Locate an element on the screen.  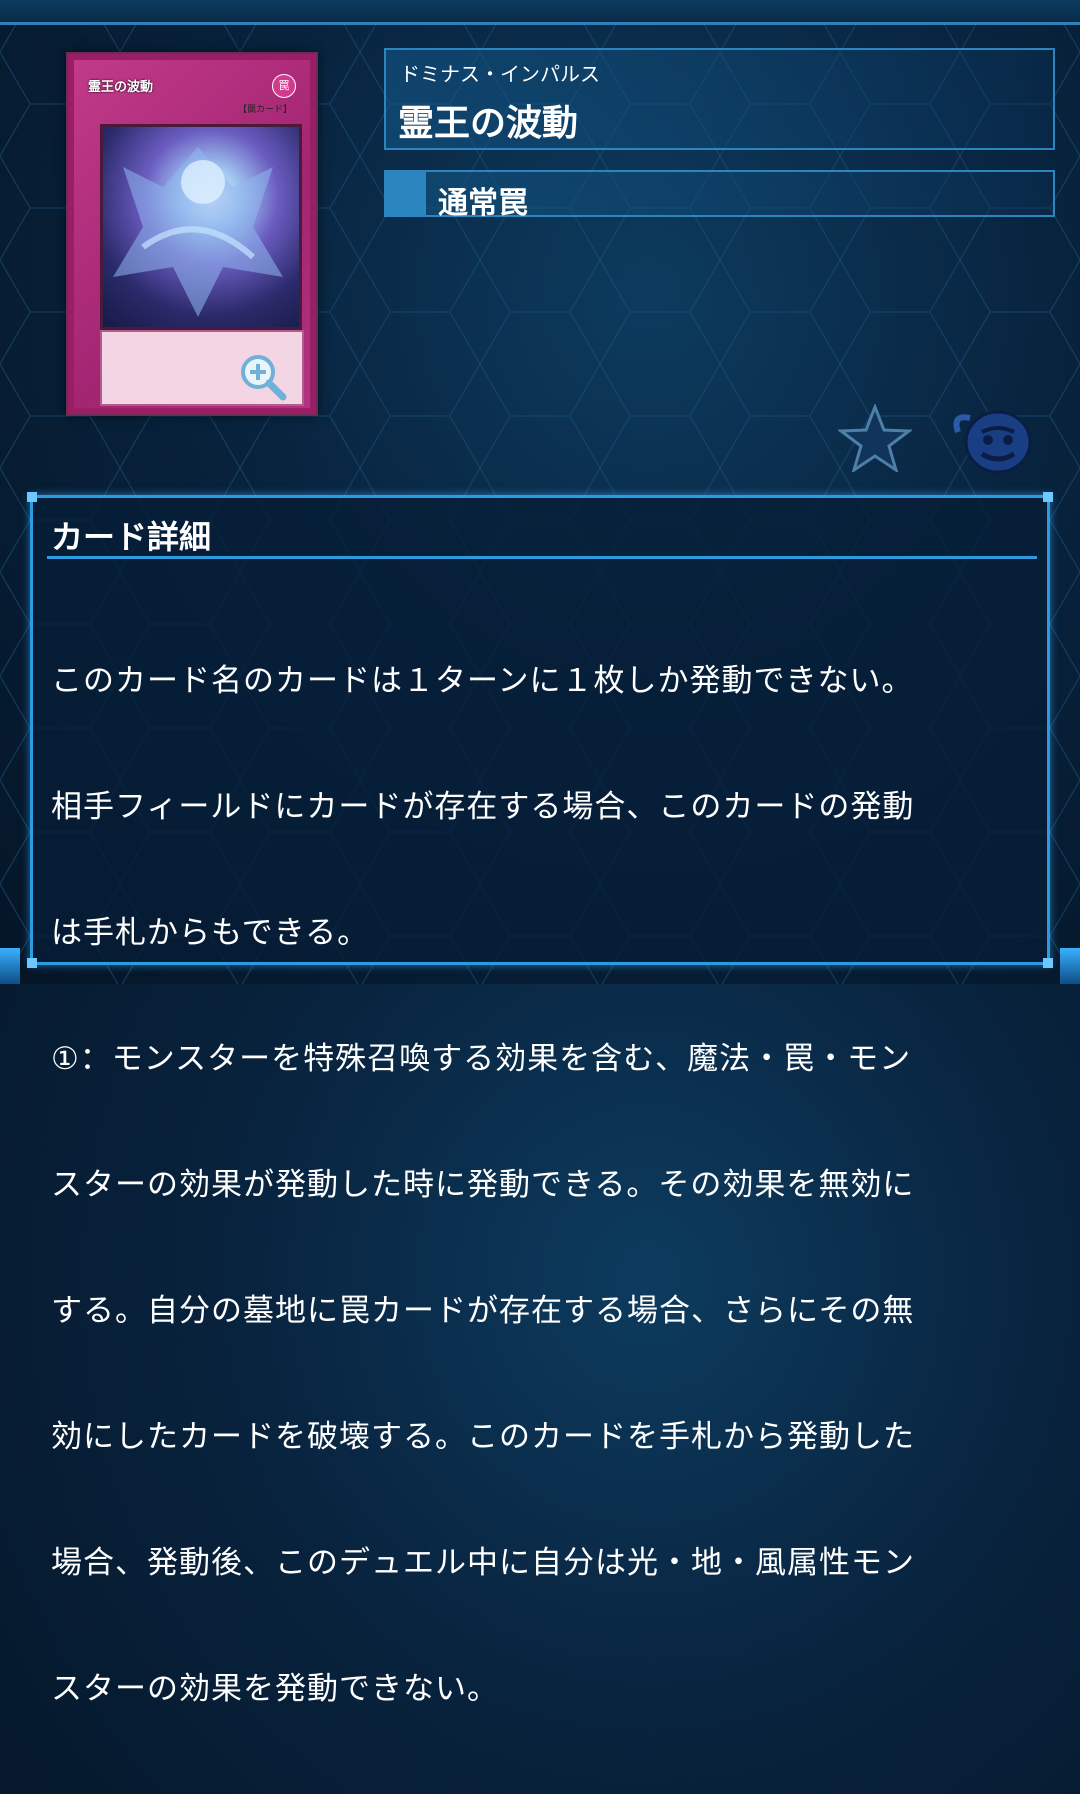
card-image-name: 霊王の波動 is located at coordinates (121, 87).